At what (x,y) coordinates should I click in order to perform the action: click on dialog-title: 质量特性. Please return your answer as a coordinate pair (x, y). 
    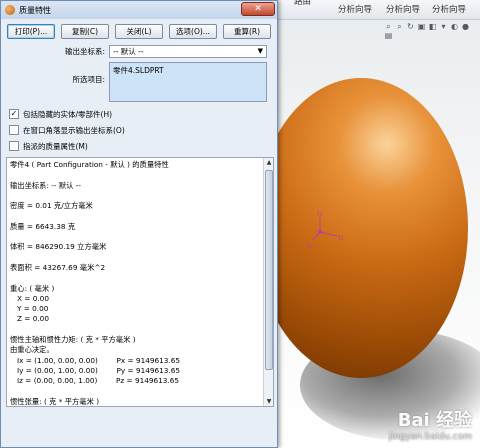
    Looking at the image, I should click on (35, 10).